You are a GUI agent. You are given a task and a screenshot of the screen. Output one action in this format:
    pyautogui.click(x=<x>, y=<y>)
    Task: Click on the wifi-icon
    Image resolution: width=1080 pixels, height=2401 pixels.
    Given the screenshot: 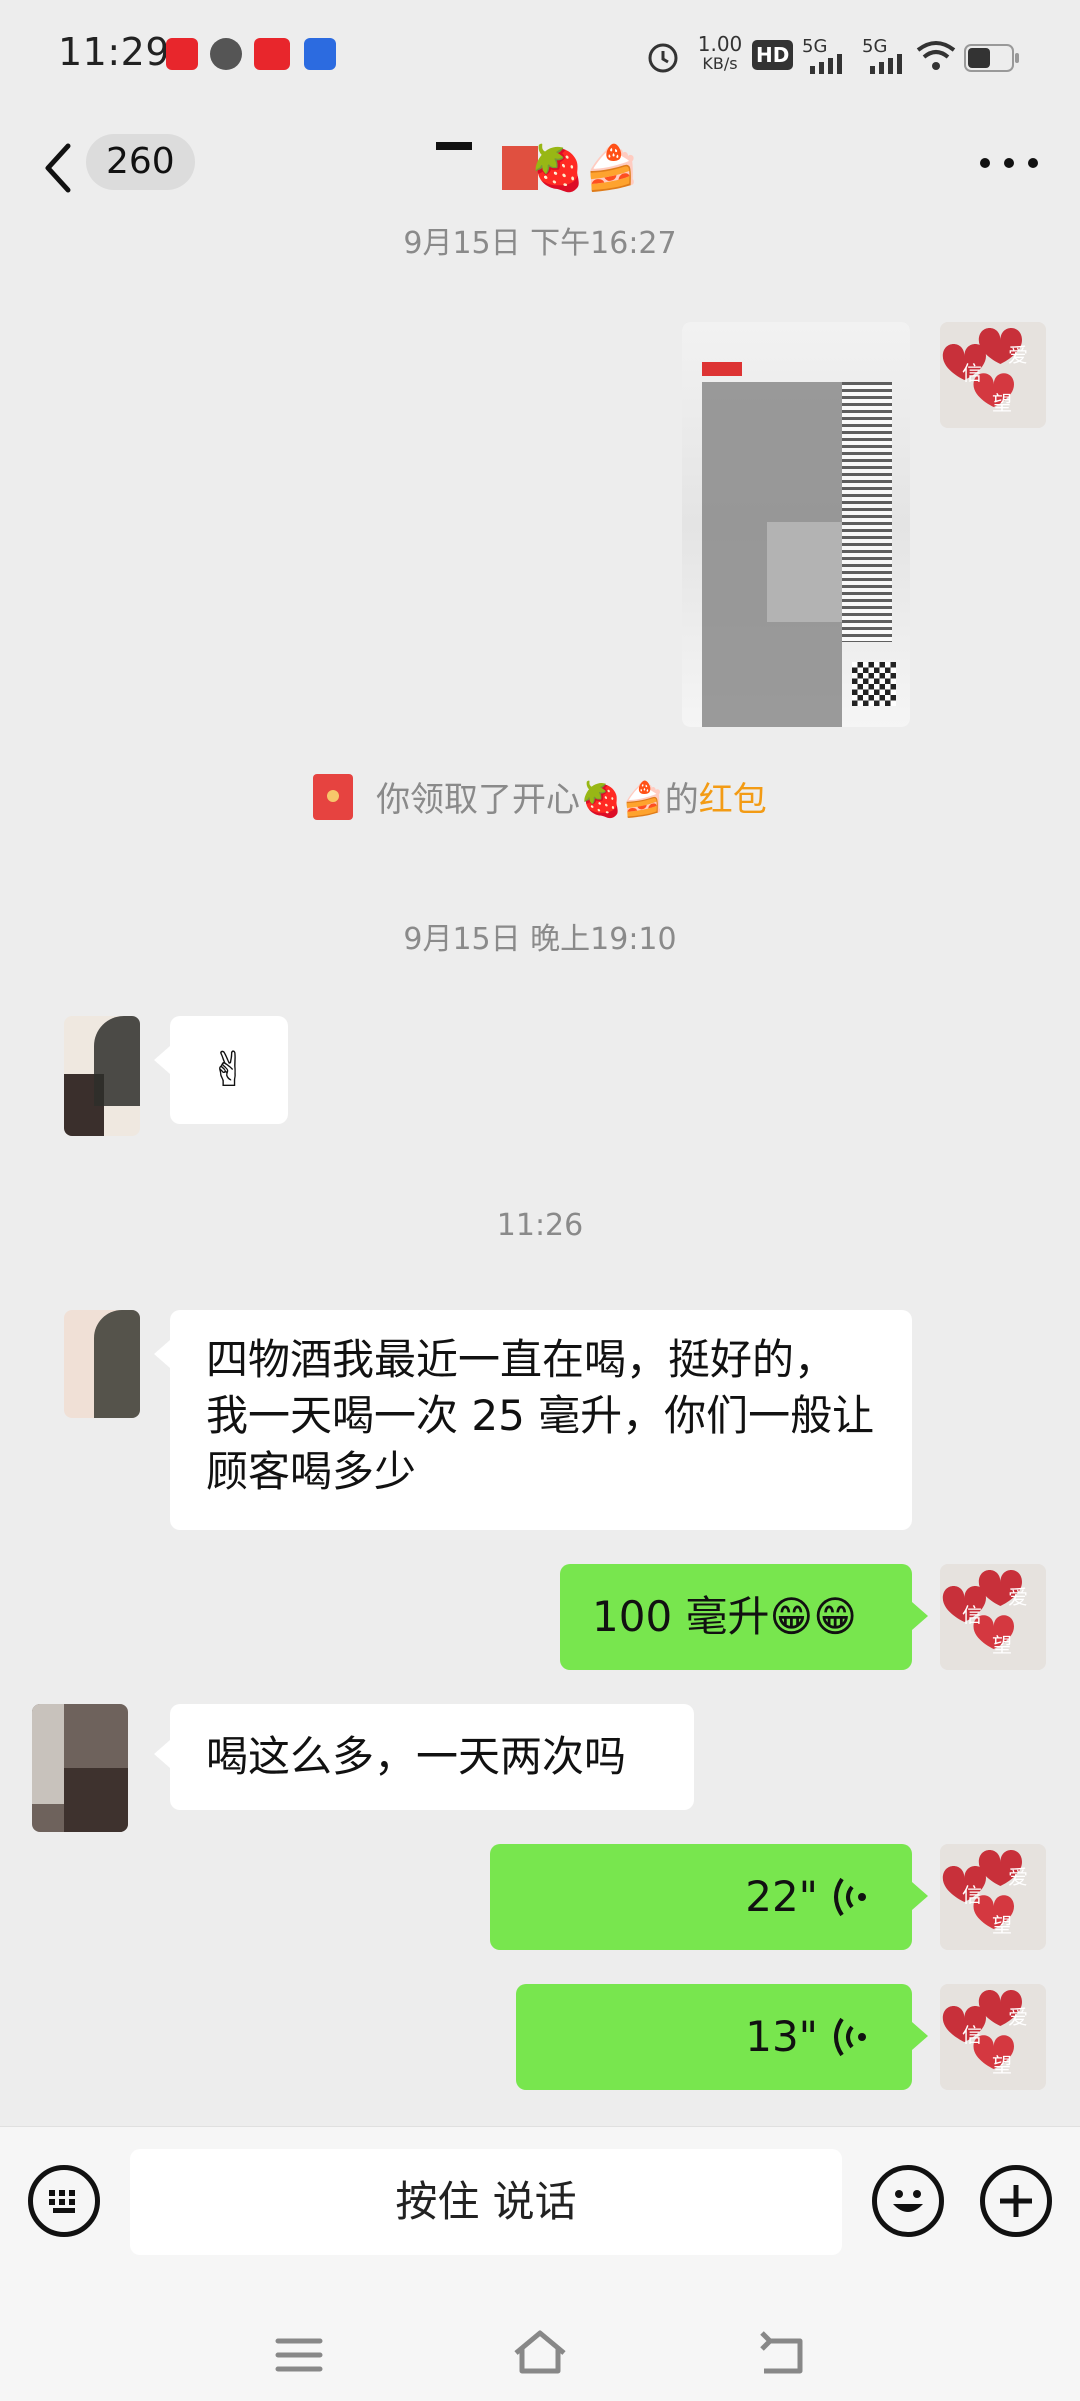 What is the action you would take?
    pyautogui.click(x=936, y=55)
    